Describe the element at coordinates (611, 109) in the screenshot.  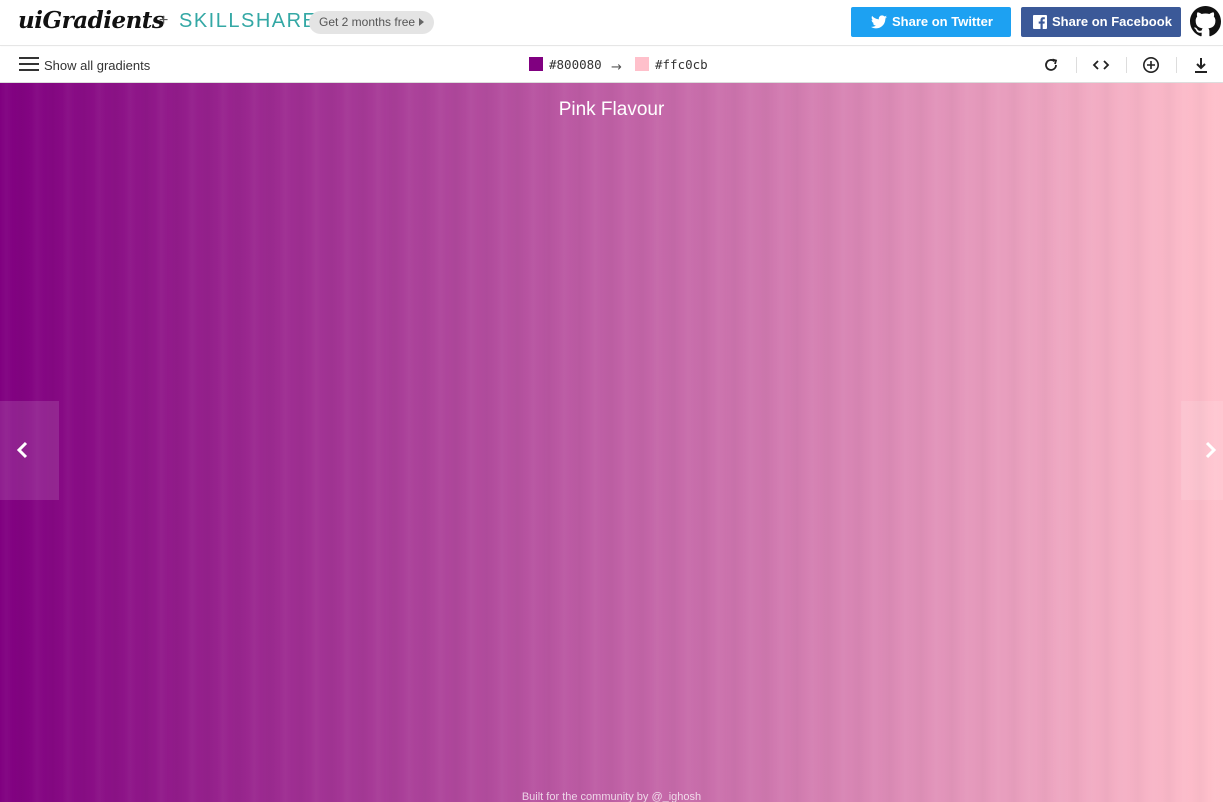
I see `gradient-name: Pink Flavour` at that location.